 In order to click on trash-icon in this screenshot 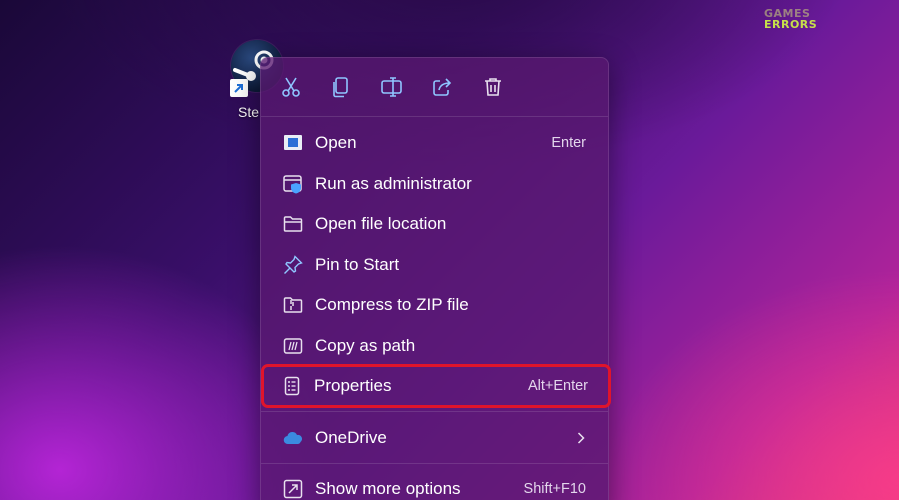, I will do `click(493, 87)`.